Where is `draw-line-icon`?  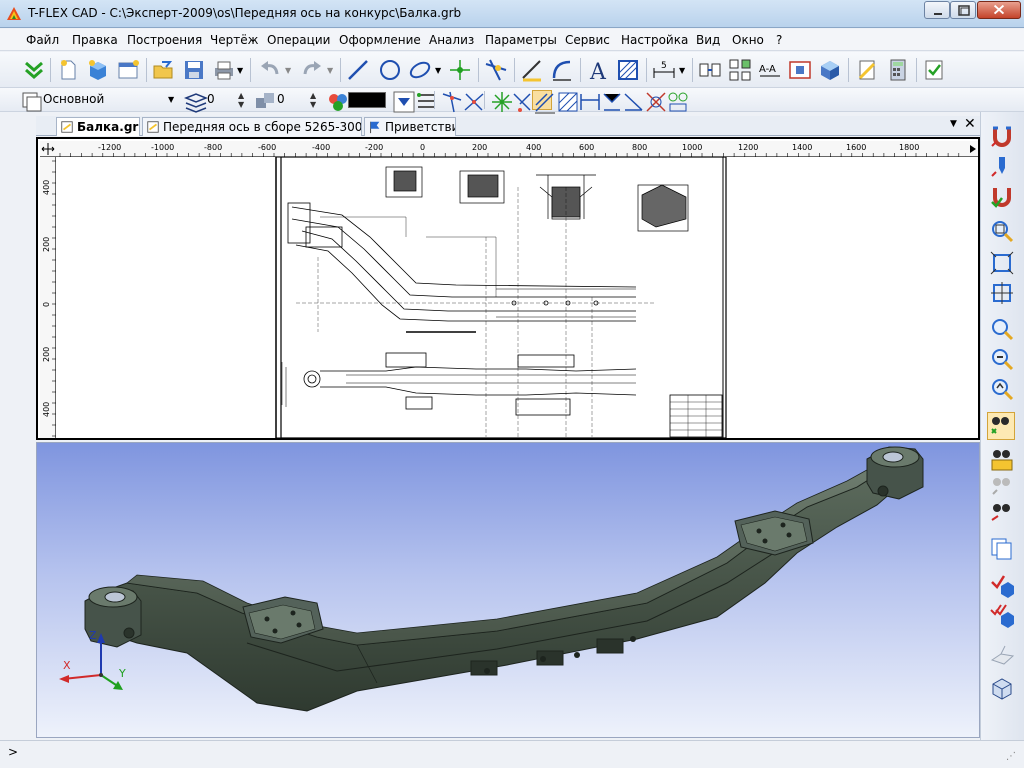 draw-line-icon is located at coordinates (532, 70).